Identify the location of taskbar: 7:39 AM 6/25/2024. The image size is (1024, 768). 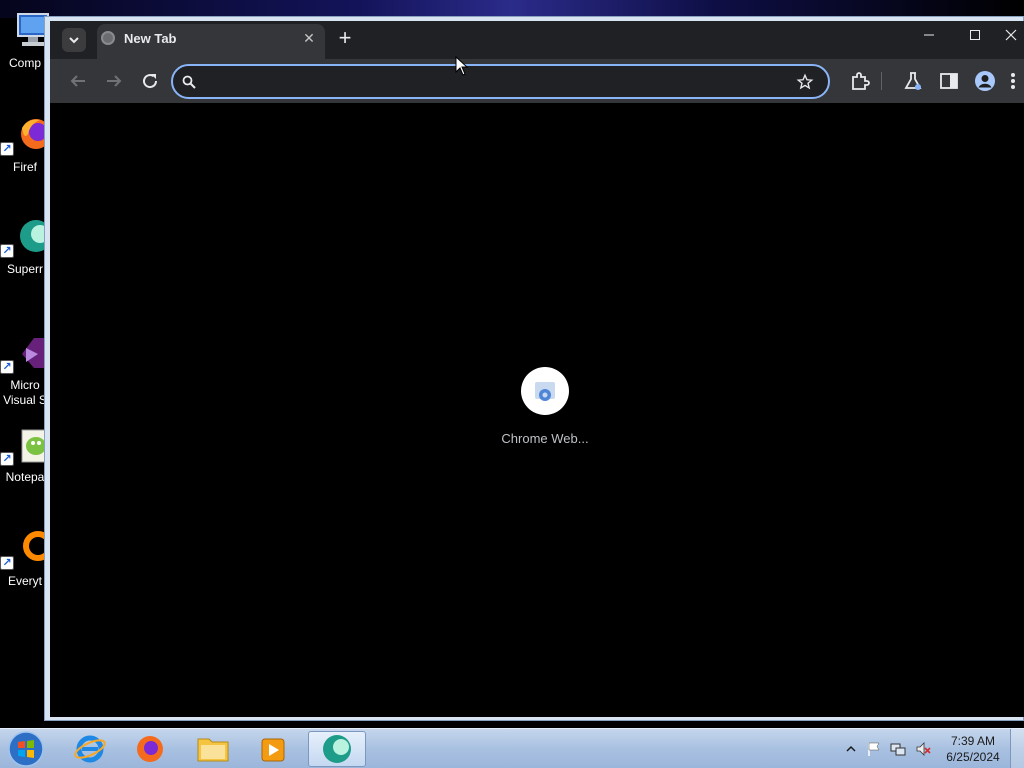
(512, 748).